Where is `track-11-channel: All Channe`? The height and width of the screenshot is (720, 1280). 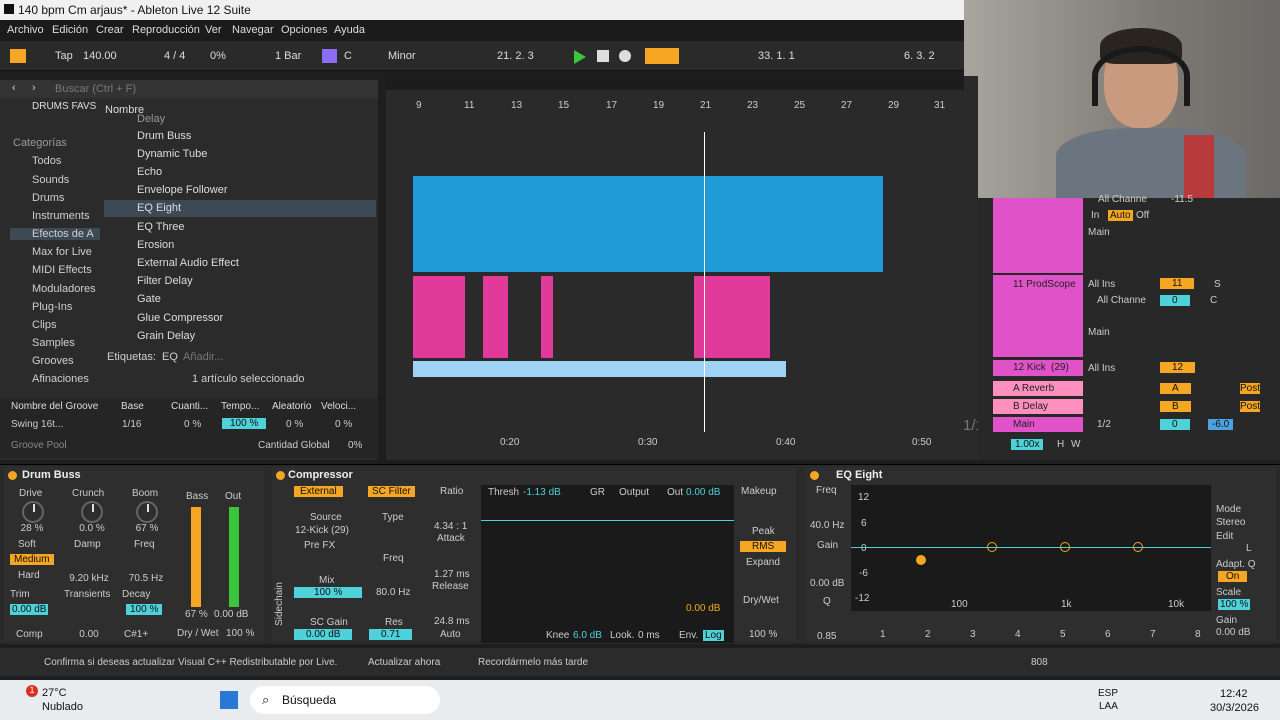 track-11-channel: All Channe is located at coordinates (1121, 300).